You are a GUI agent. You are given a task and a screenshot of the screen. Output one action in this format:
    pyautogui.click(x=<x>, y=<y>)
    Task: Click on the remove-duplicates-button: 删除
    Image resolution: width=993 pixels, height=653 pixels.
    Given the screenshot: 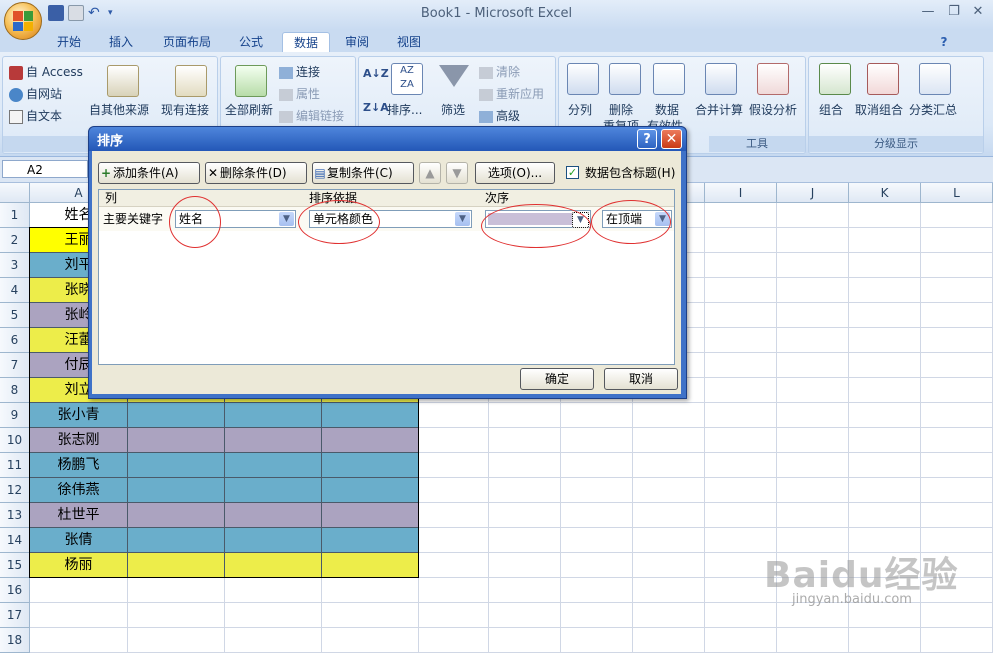 What is the action you would take?
    pyautogui.click(x=621, y=109)
    